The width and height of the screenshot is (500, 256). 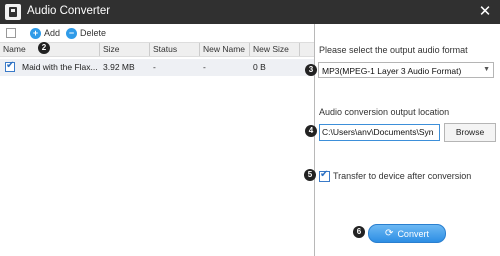 I want to click on step-badge: 6, so click(x=359, y=232).